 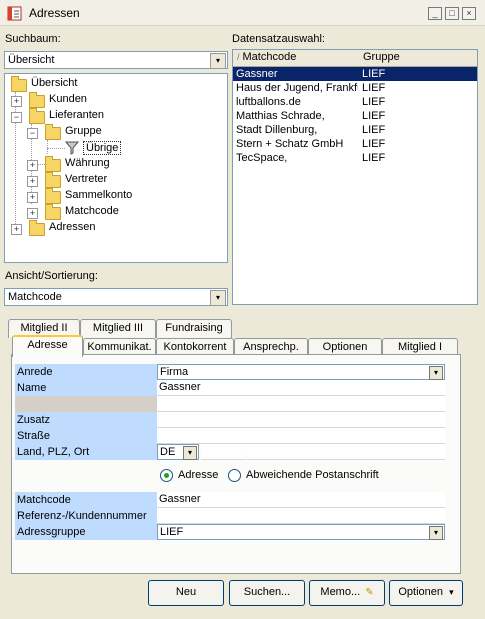 What do you see at coordinates (116, 60) in the screenshot?
I see `suchbaum-select: Übersicht ▾` at bounding box center [116, 60].